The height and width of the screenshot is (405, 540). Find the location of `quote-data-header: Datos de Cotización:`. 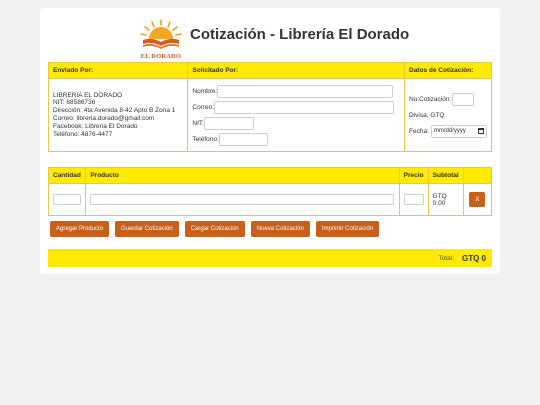

quote-data-header: Datos de Cotización: is located at coordinates (448, 70).